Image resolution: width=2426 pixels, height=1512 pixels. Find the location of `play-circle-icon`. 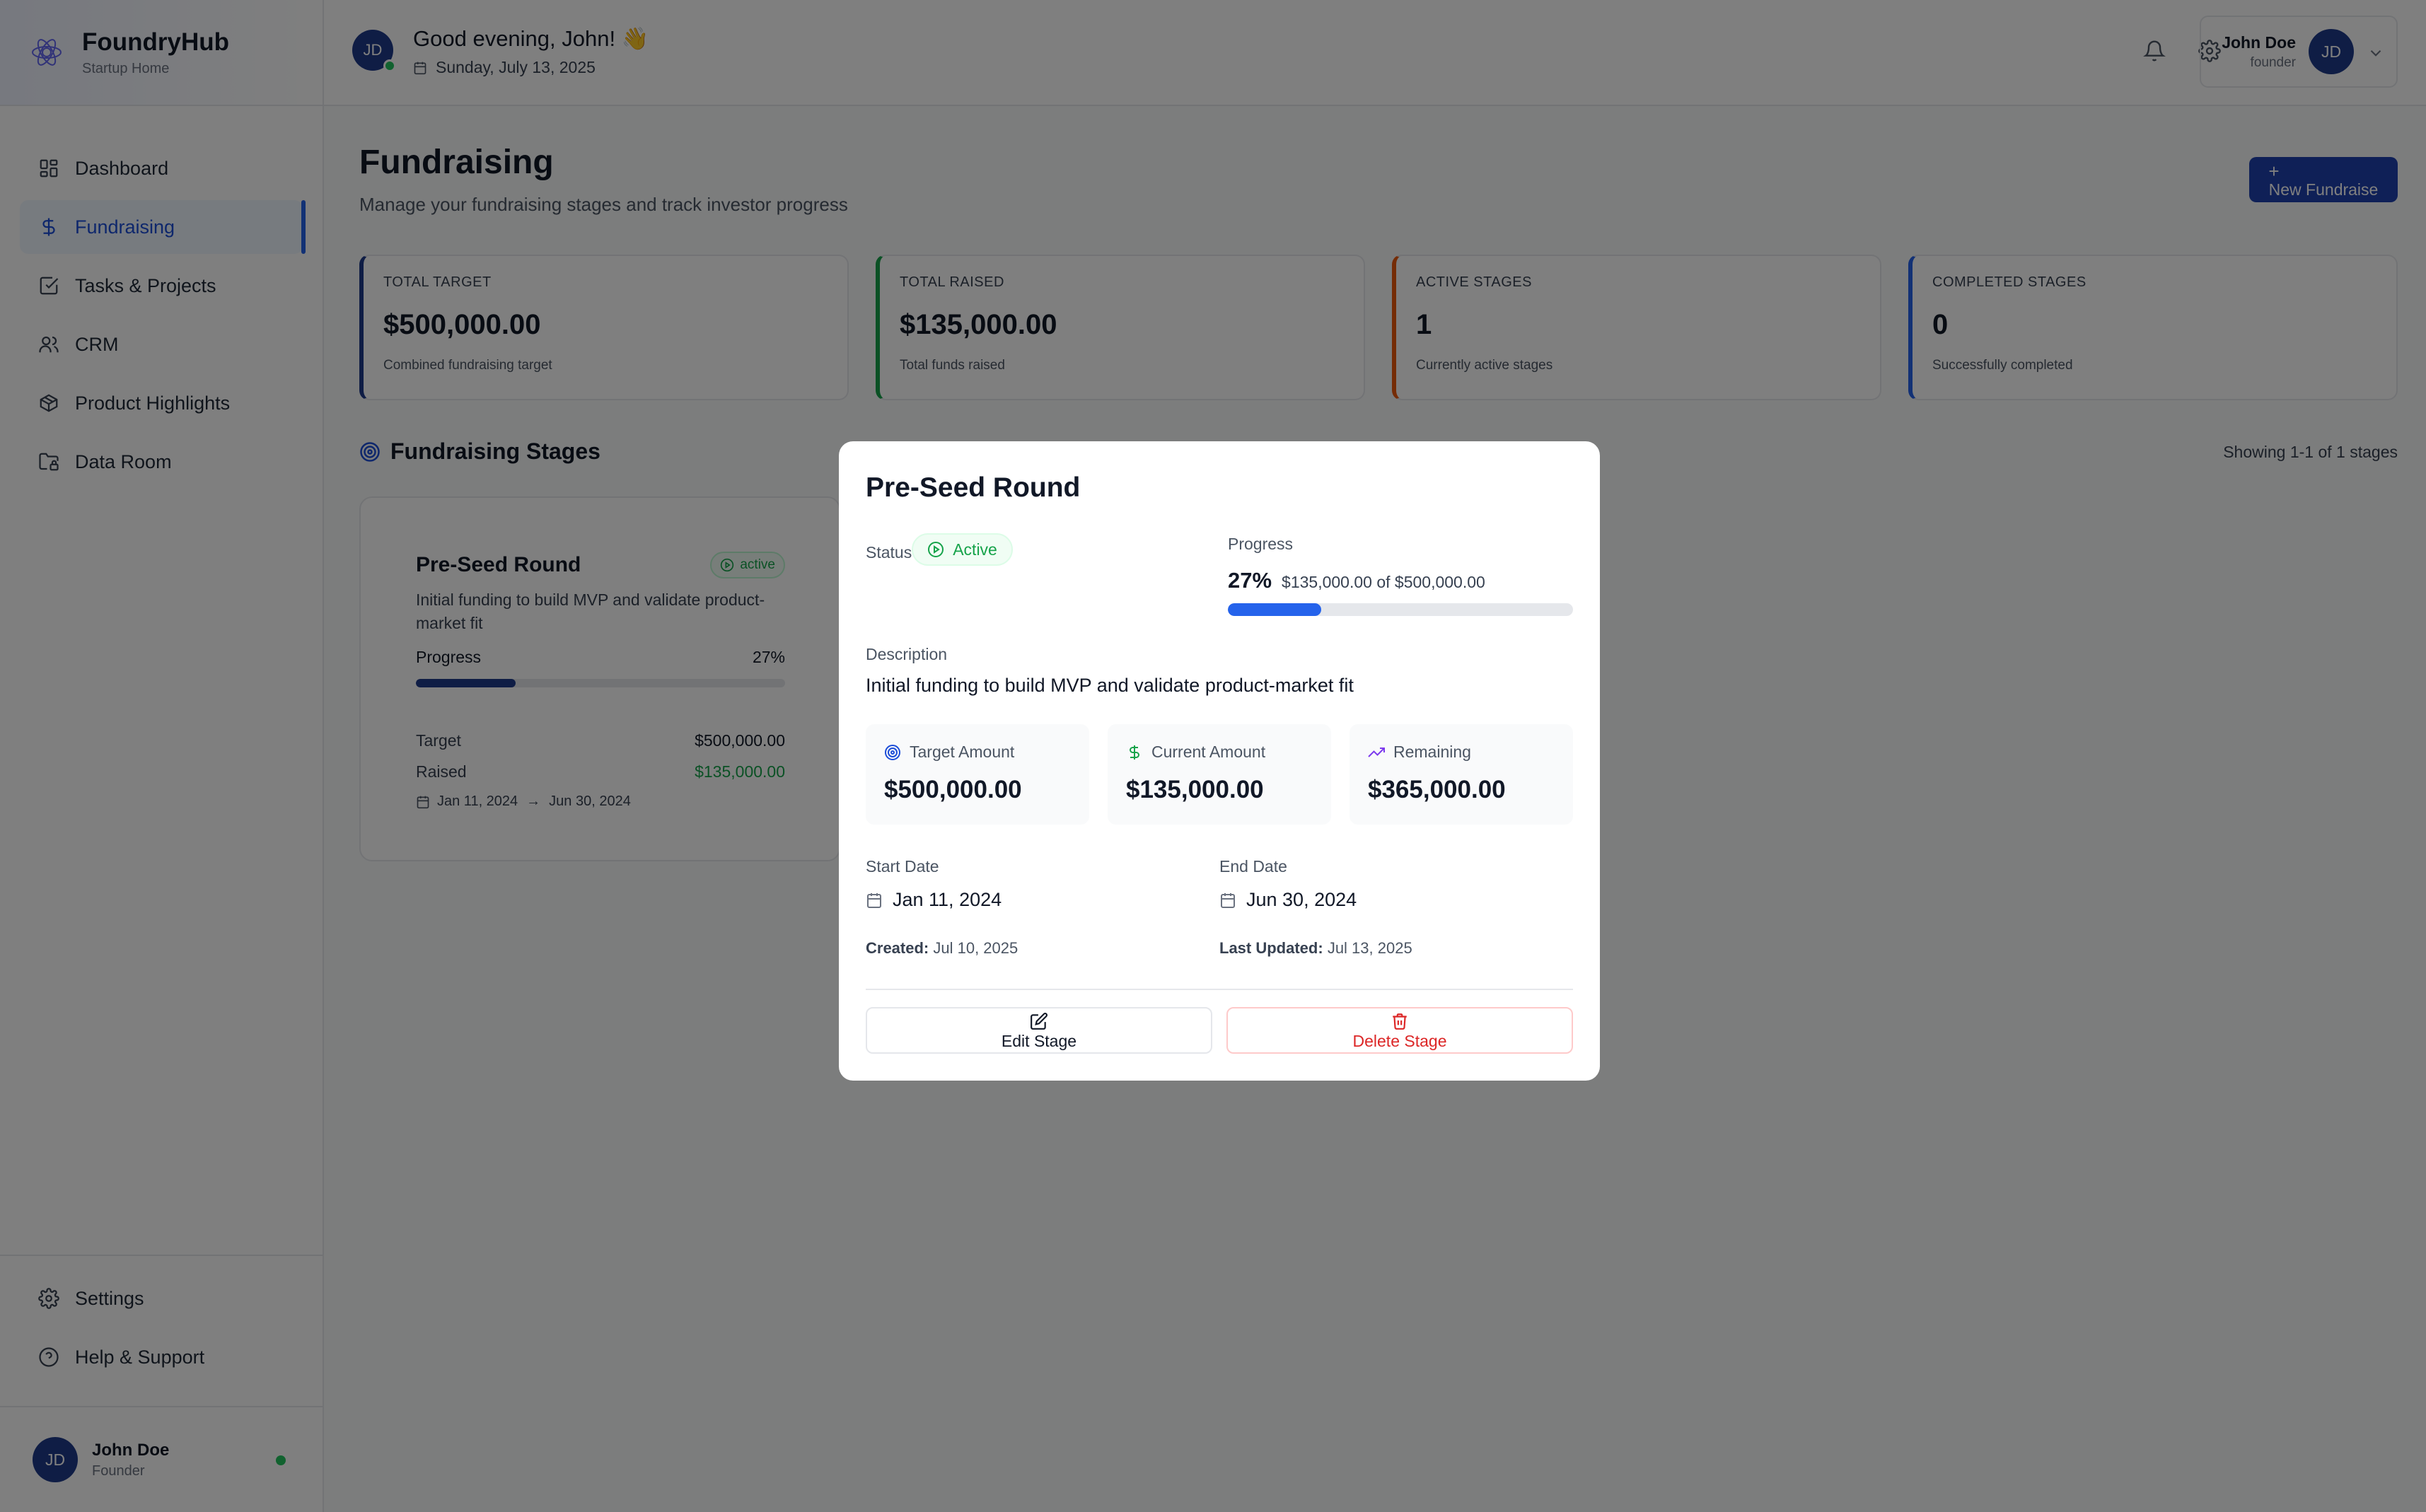

play-circle-icon is located at coordinates (936, 549).